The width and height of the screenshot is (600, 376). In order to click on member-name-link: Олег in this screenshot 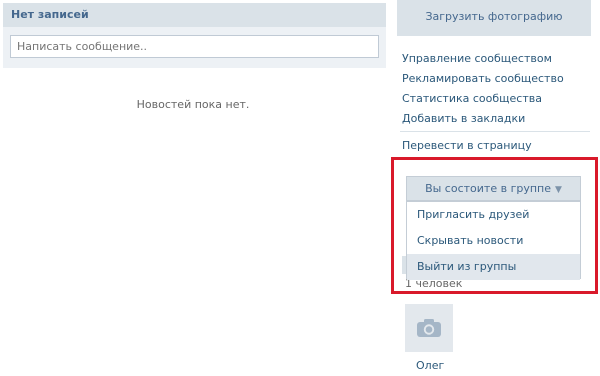, I will do `click(430, 365)`.